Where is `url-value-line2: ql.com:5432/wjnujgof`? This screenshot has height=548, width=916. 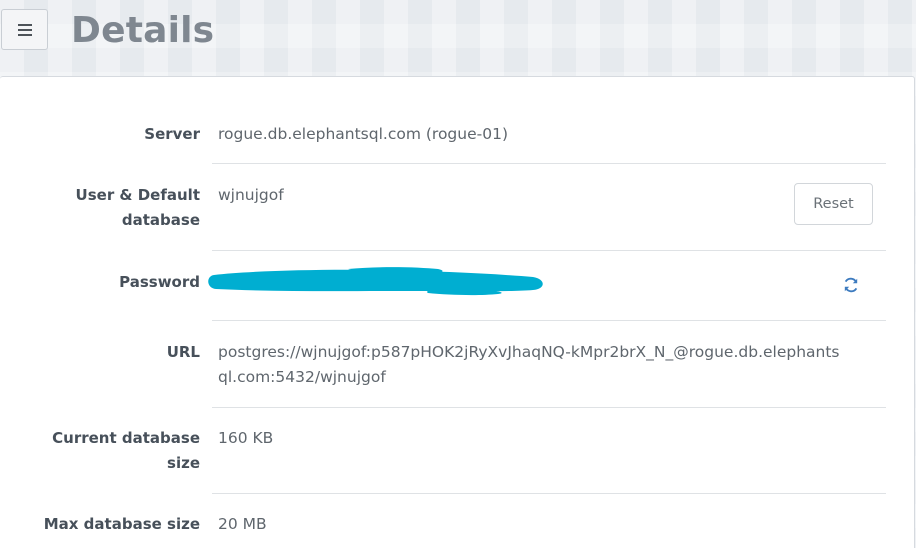 url-value-line2: ql.com:5432/wjnujgof is located at coordinates (302, 377).